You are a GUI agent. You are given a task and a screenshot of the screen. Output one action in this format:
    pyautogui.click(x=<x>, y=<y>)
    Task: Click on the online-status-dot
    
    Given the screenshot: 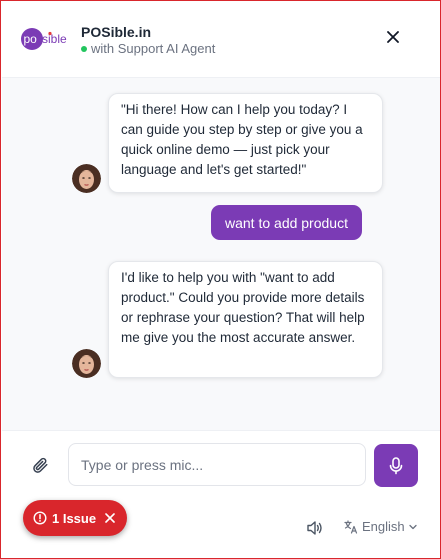 What is the action you would take?
    pyautogui.click(x=84, y=48)
    